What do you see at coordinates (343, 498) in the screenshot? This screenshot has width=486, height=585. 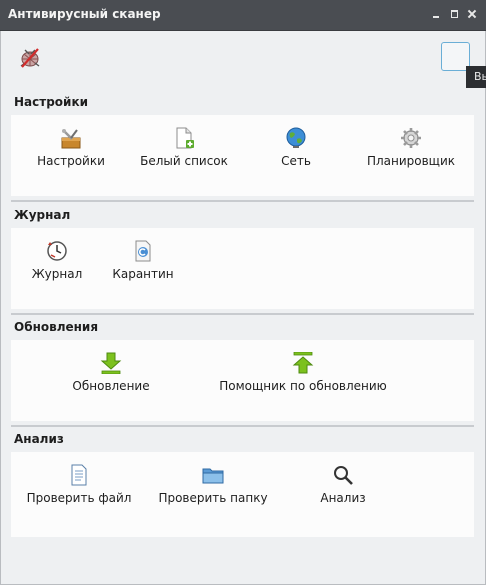 I see `analysis-label: Анализ` at bounding box center [343, 498].